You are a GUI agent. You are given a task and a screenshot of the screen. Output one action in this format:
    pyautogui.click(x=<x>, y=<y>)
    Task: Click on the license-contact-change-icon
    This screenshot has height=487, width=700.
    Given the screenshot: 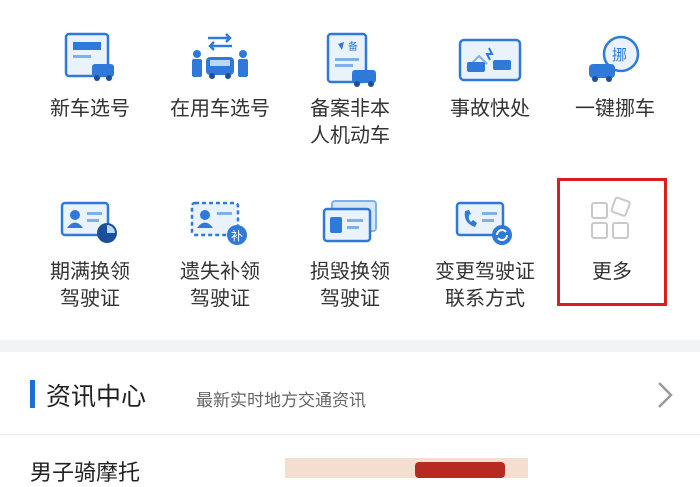 What is the action you would take?
    pyautogui.click(x=483, y=223)
    